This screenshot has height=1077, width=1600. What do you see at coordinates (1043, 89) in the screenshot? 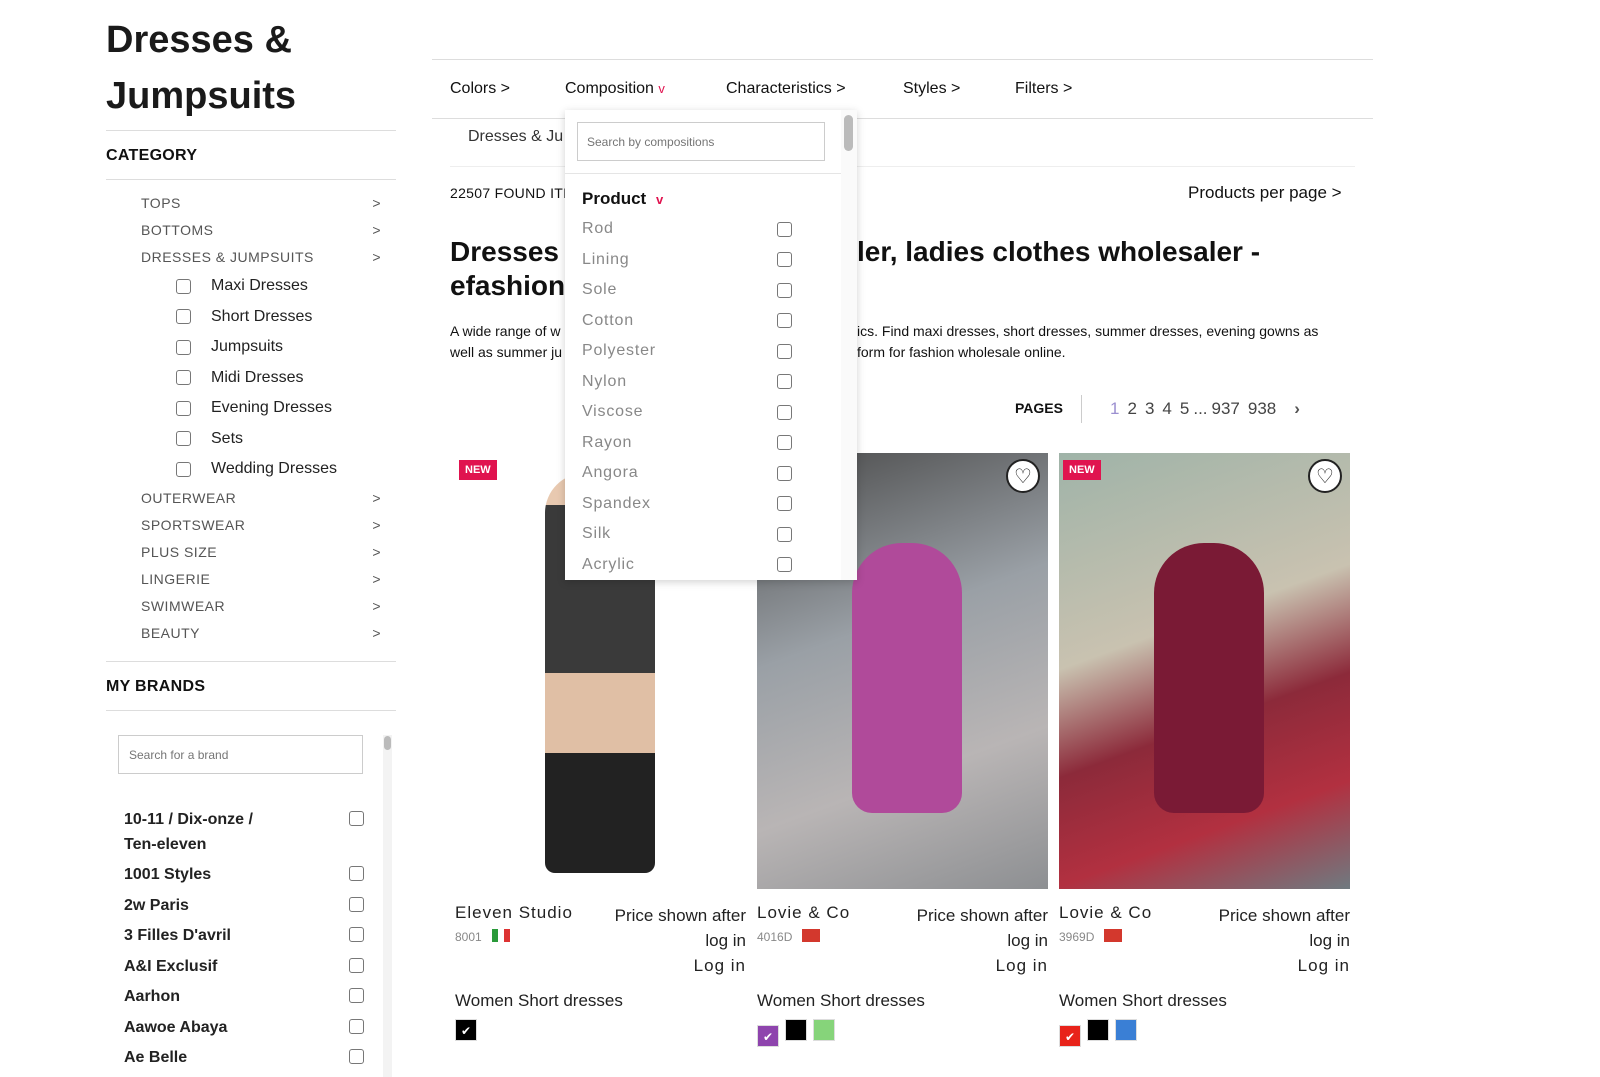
I see `nav-item: Filters >` at bounding box center [1043, 89].